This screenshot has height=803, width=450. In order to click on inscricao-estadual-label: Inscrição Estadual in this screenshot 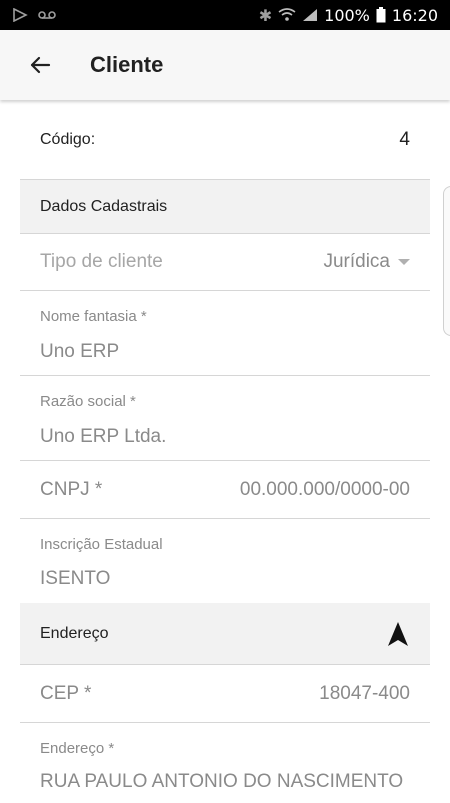, I will do `click(101, 544)`.